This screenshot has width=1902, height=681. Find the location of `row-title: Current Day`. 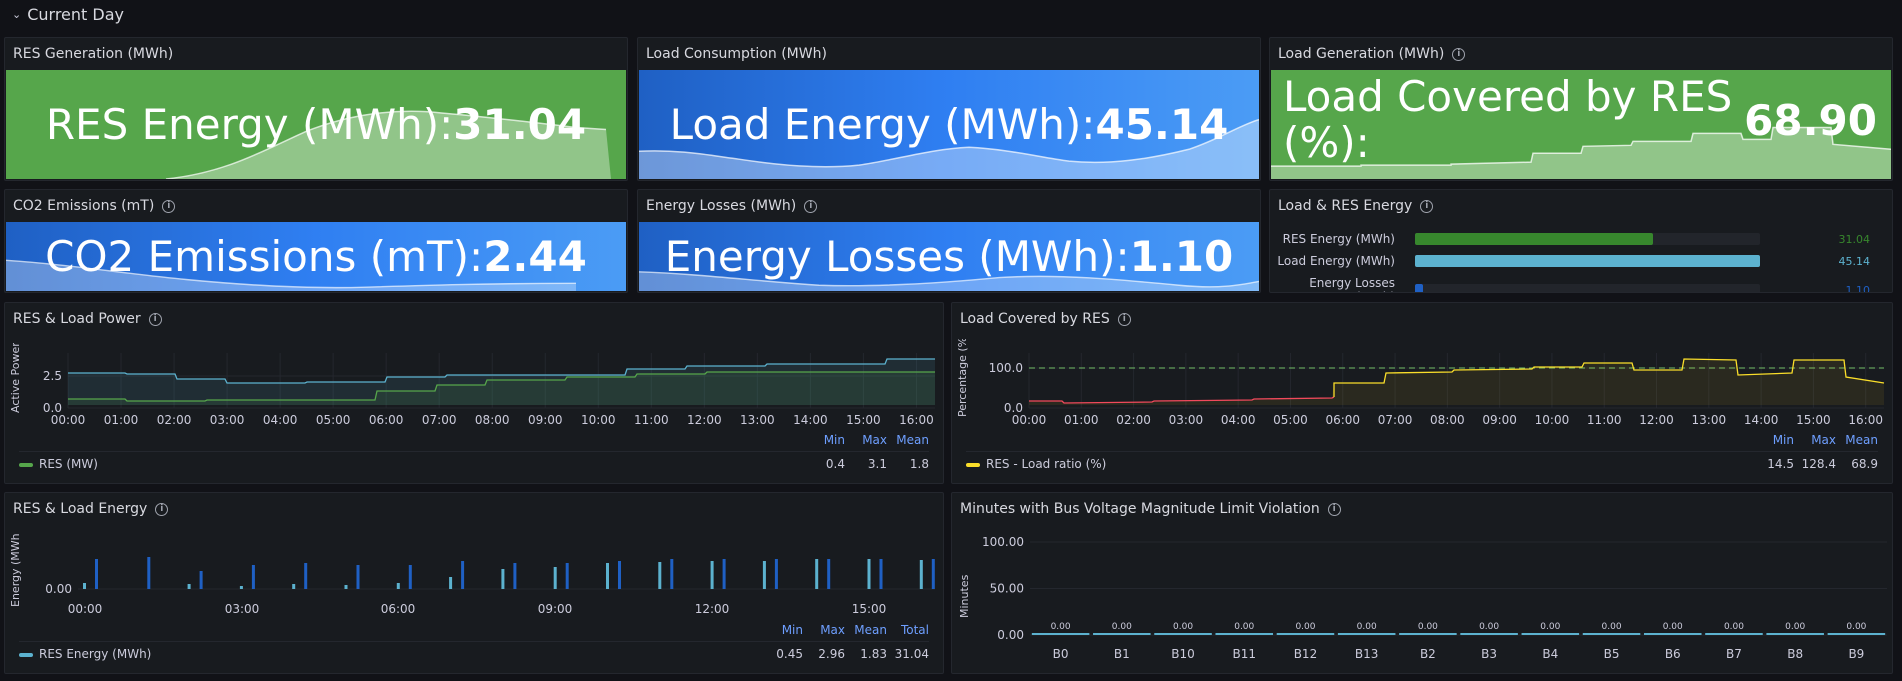

row-title: Current Day is located at coordinates (75, 14).